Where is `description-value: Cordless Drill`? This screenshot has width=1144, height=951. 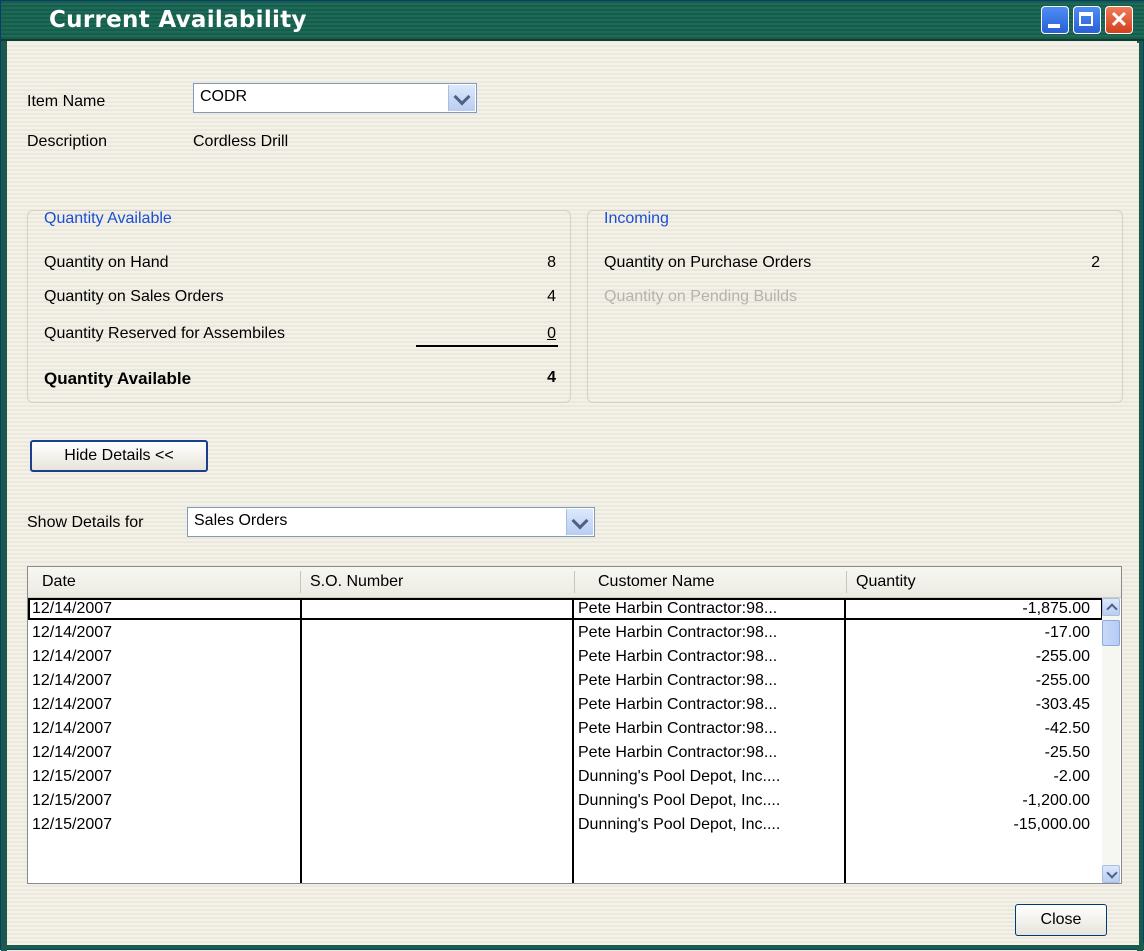 description-value: Cordless Drill is located at coordinates (241, 141).